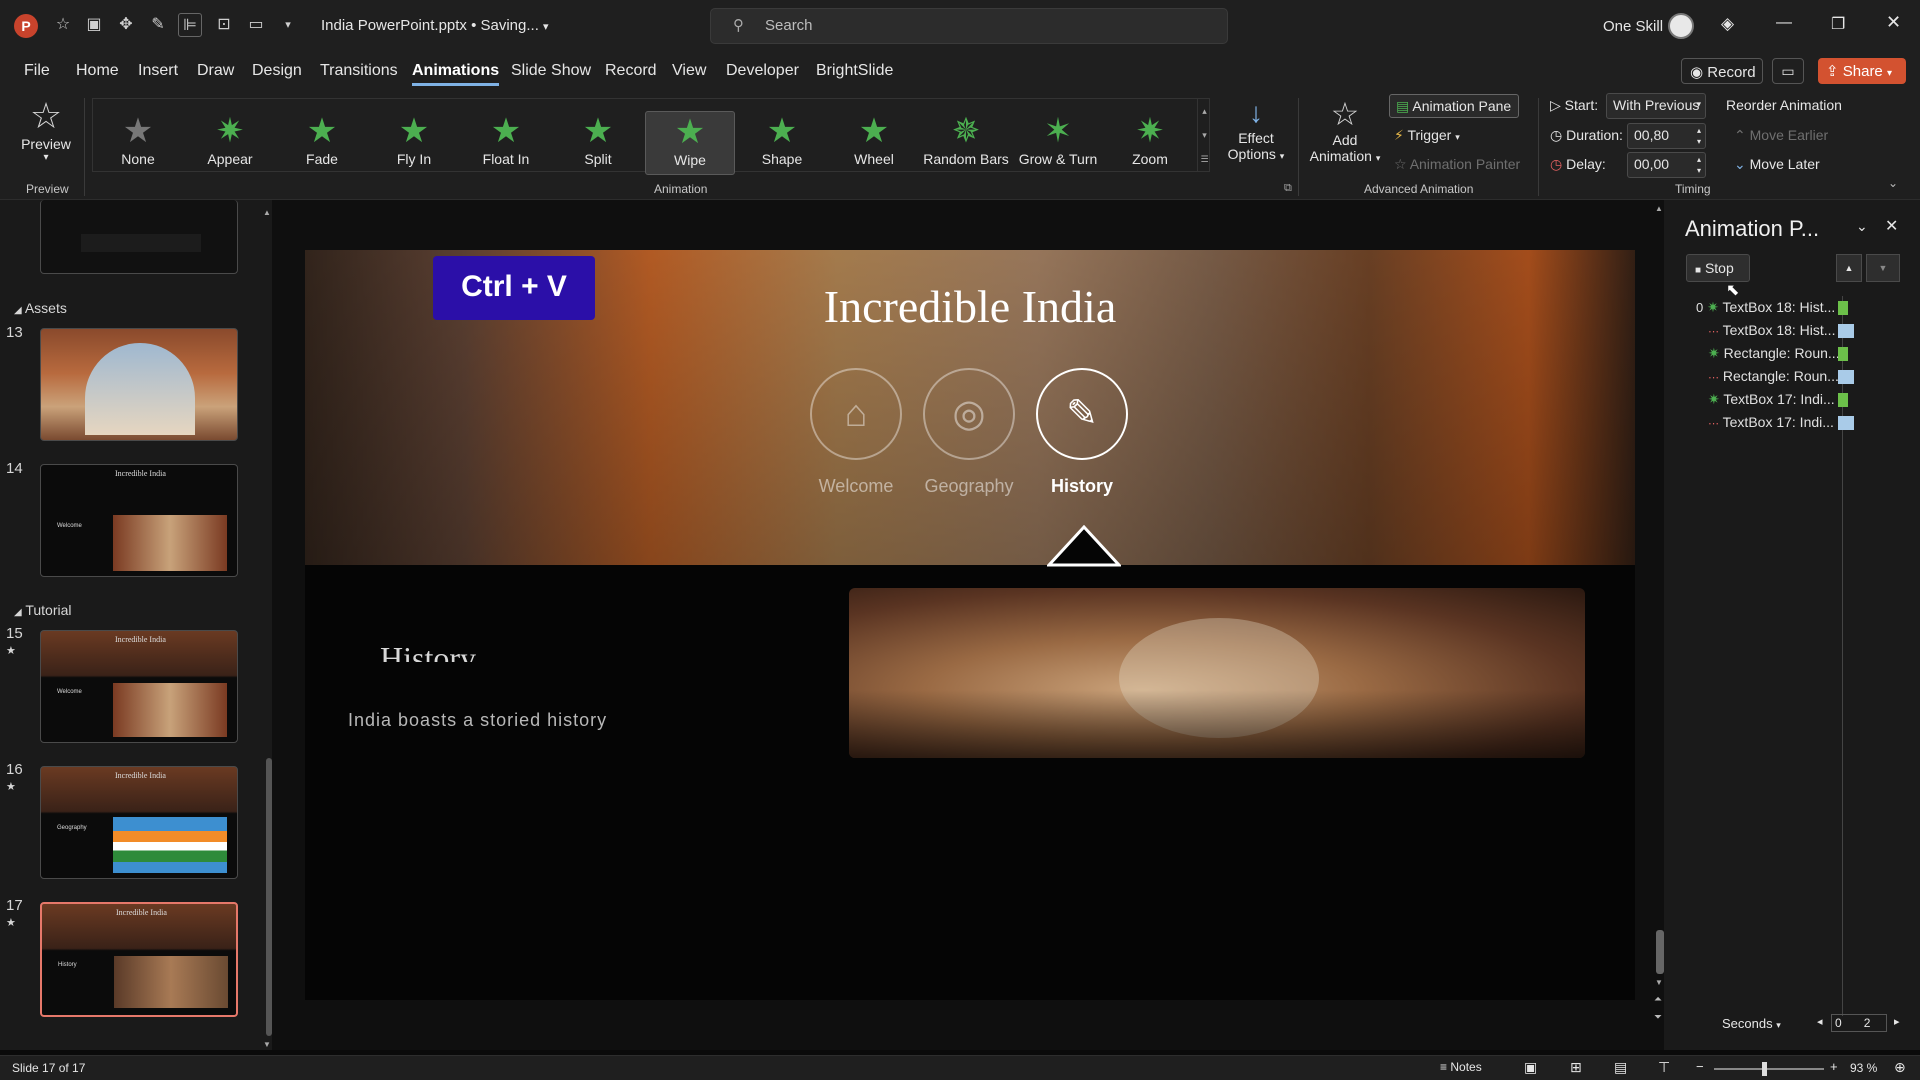 The image size is (1920, 1080). Describe the element at coordinates (288, 25) in the screenshot. I see `customize-dropdown-icon: ▾` at that location.